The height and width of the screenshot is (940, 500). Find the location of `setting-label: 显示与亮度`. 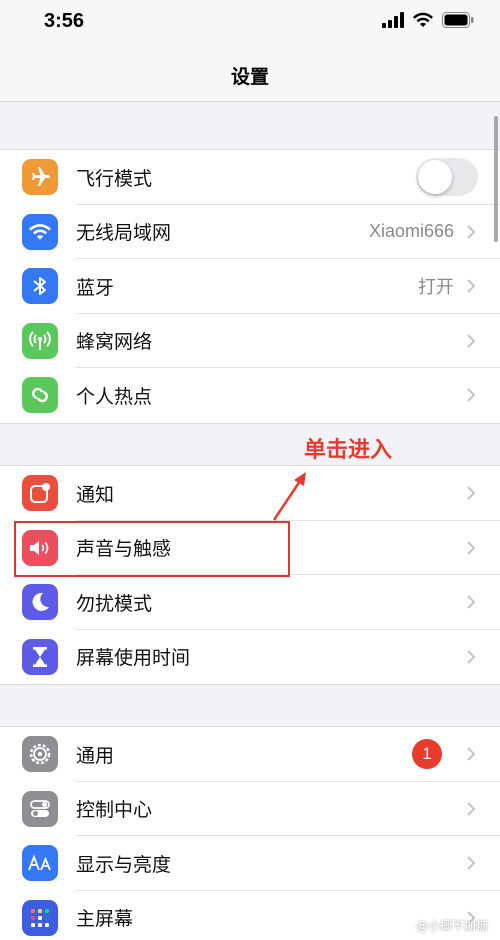

setting-label: 显示与亮度 is located at coordinates (124, 864).